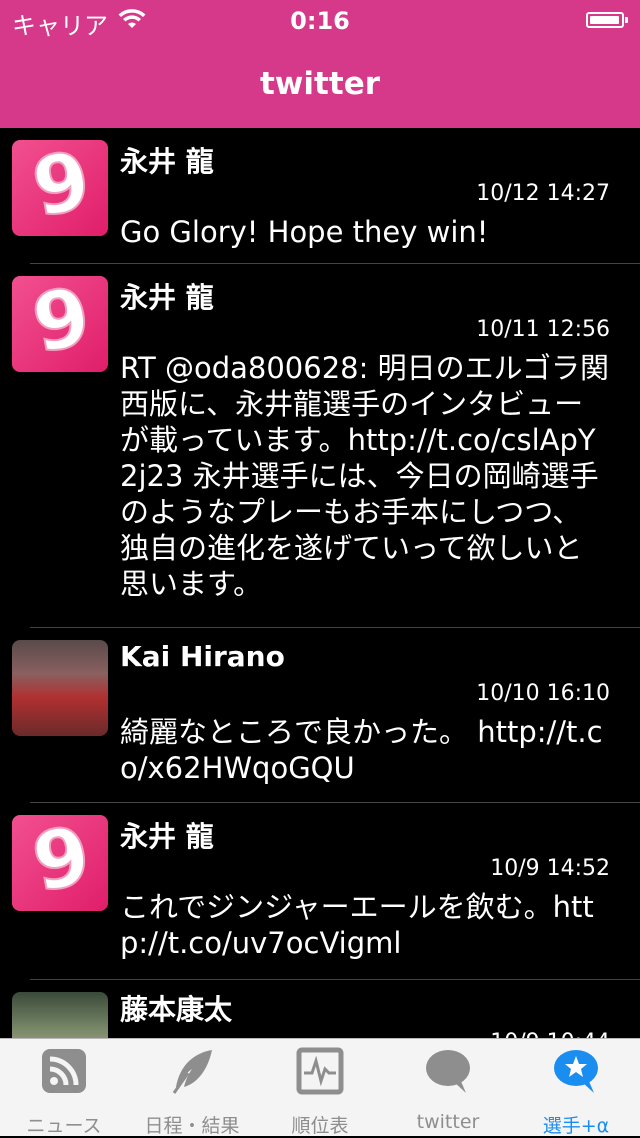 The image size is (640, 1138). Describe the element at coordinates (543, 193) in the screenshot. I see `tweet-date: 10/12 14:27` at that location.